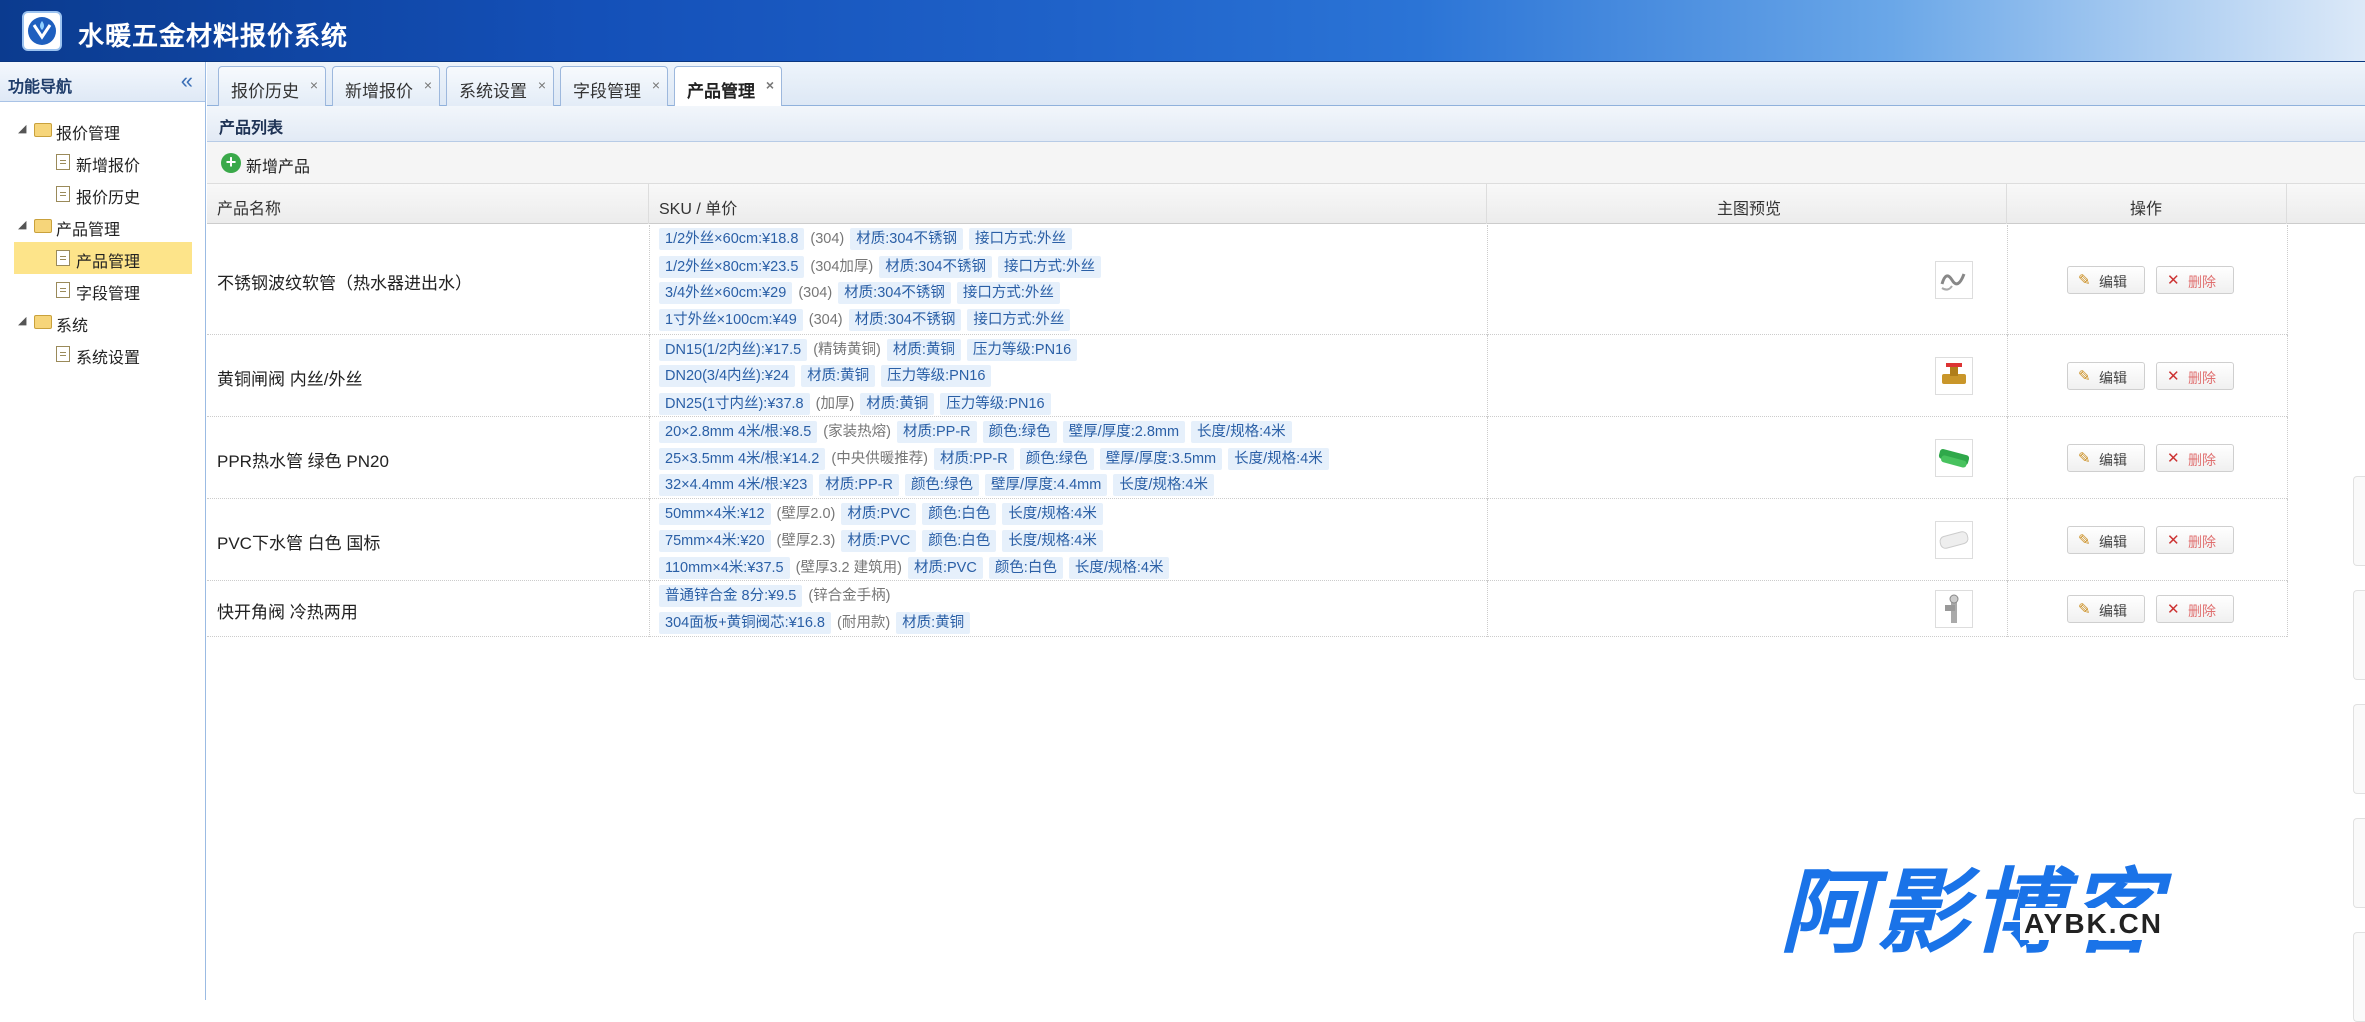  What do you see at coordinates (103, 322) in the screenshot?
I see `tree-group-system: ◢ 系统` at bounding box center [103, 322].